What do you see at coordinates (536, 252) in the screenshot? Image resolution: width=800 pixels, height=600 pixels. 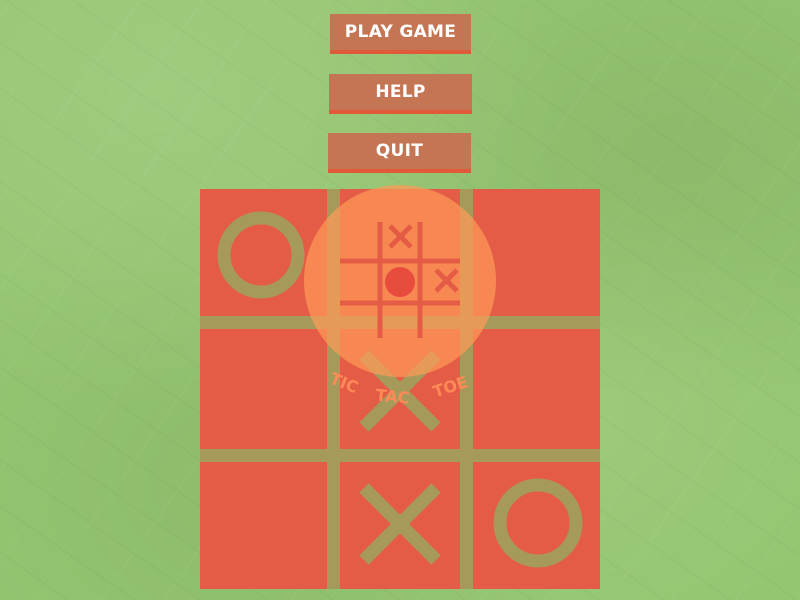 I see `board-cell-r1c3` at bounding box center [536, 252].